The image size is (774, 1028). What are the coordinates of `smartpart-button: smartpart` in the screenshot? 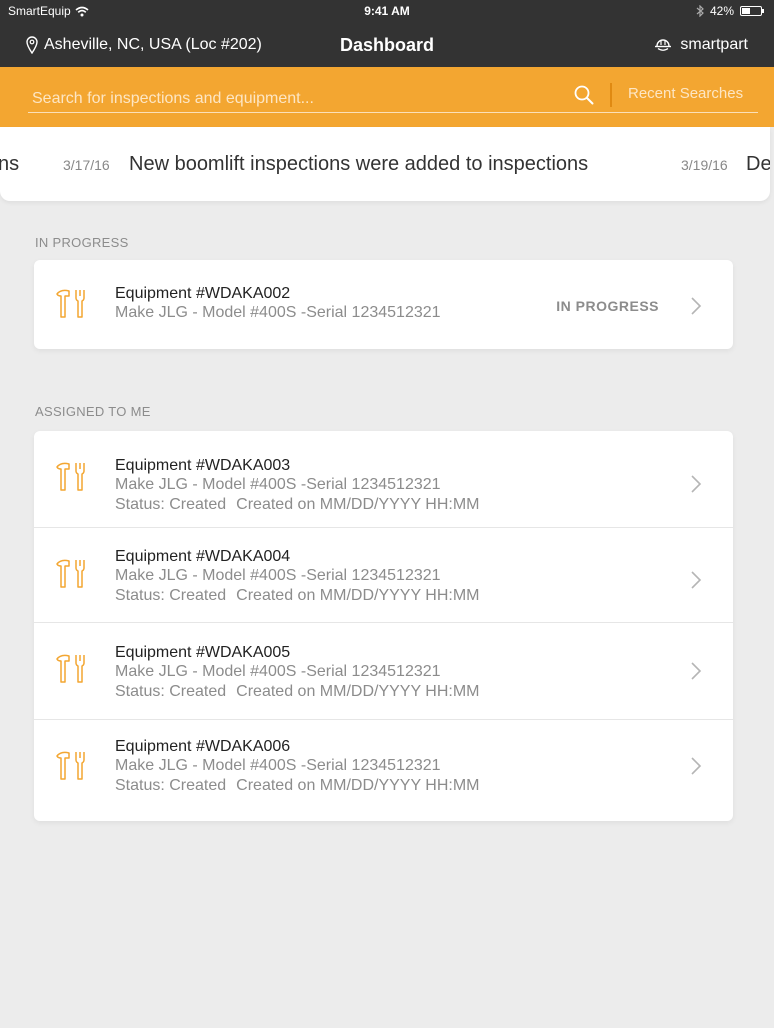 It's located at (701, 45).